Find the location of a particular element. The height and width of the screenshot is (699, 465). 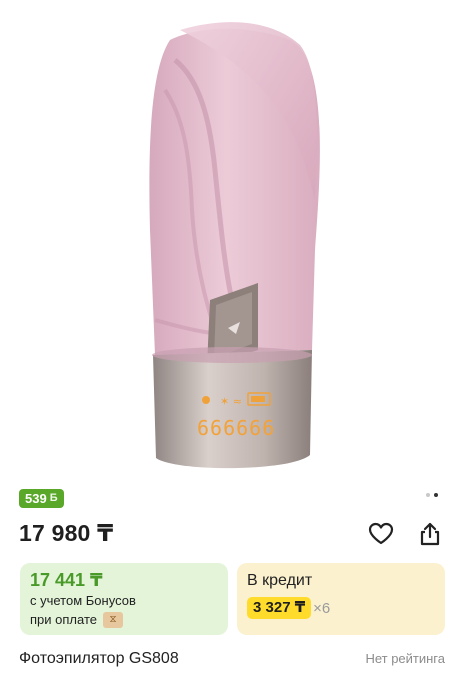

bonus-note-line2: при оплате is located at coordinates (63, 619).